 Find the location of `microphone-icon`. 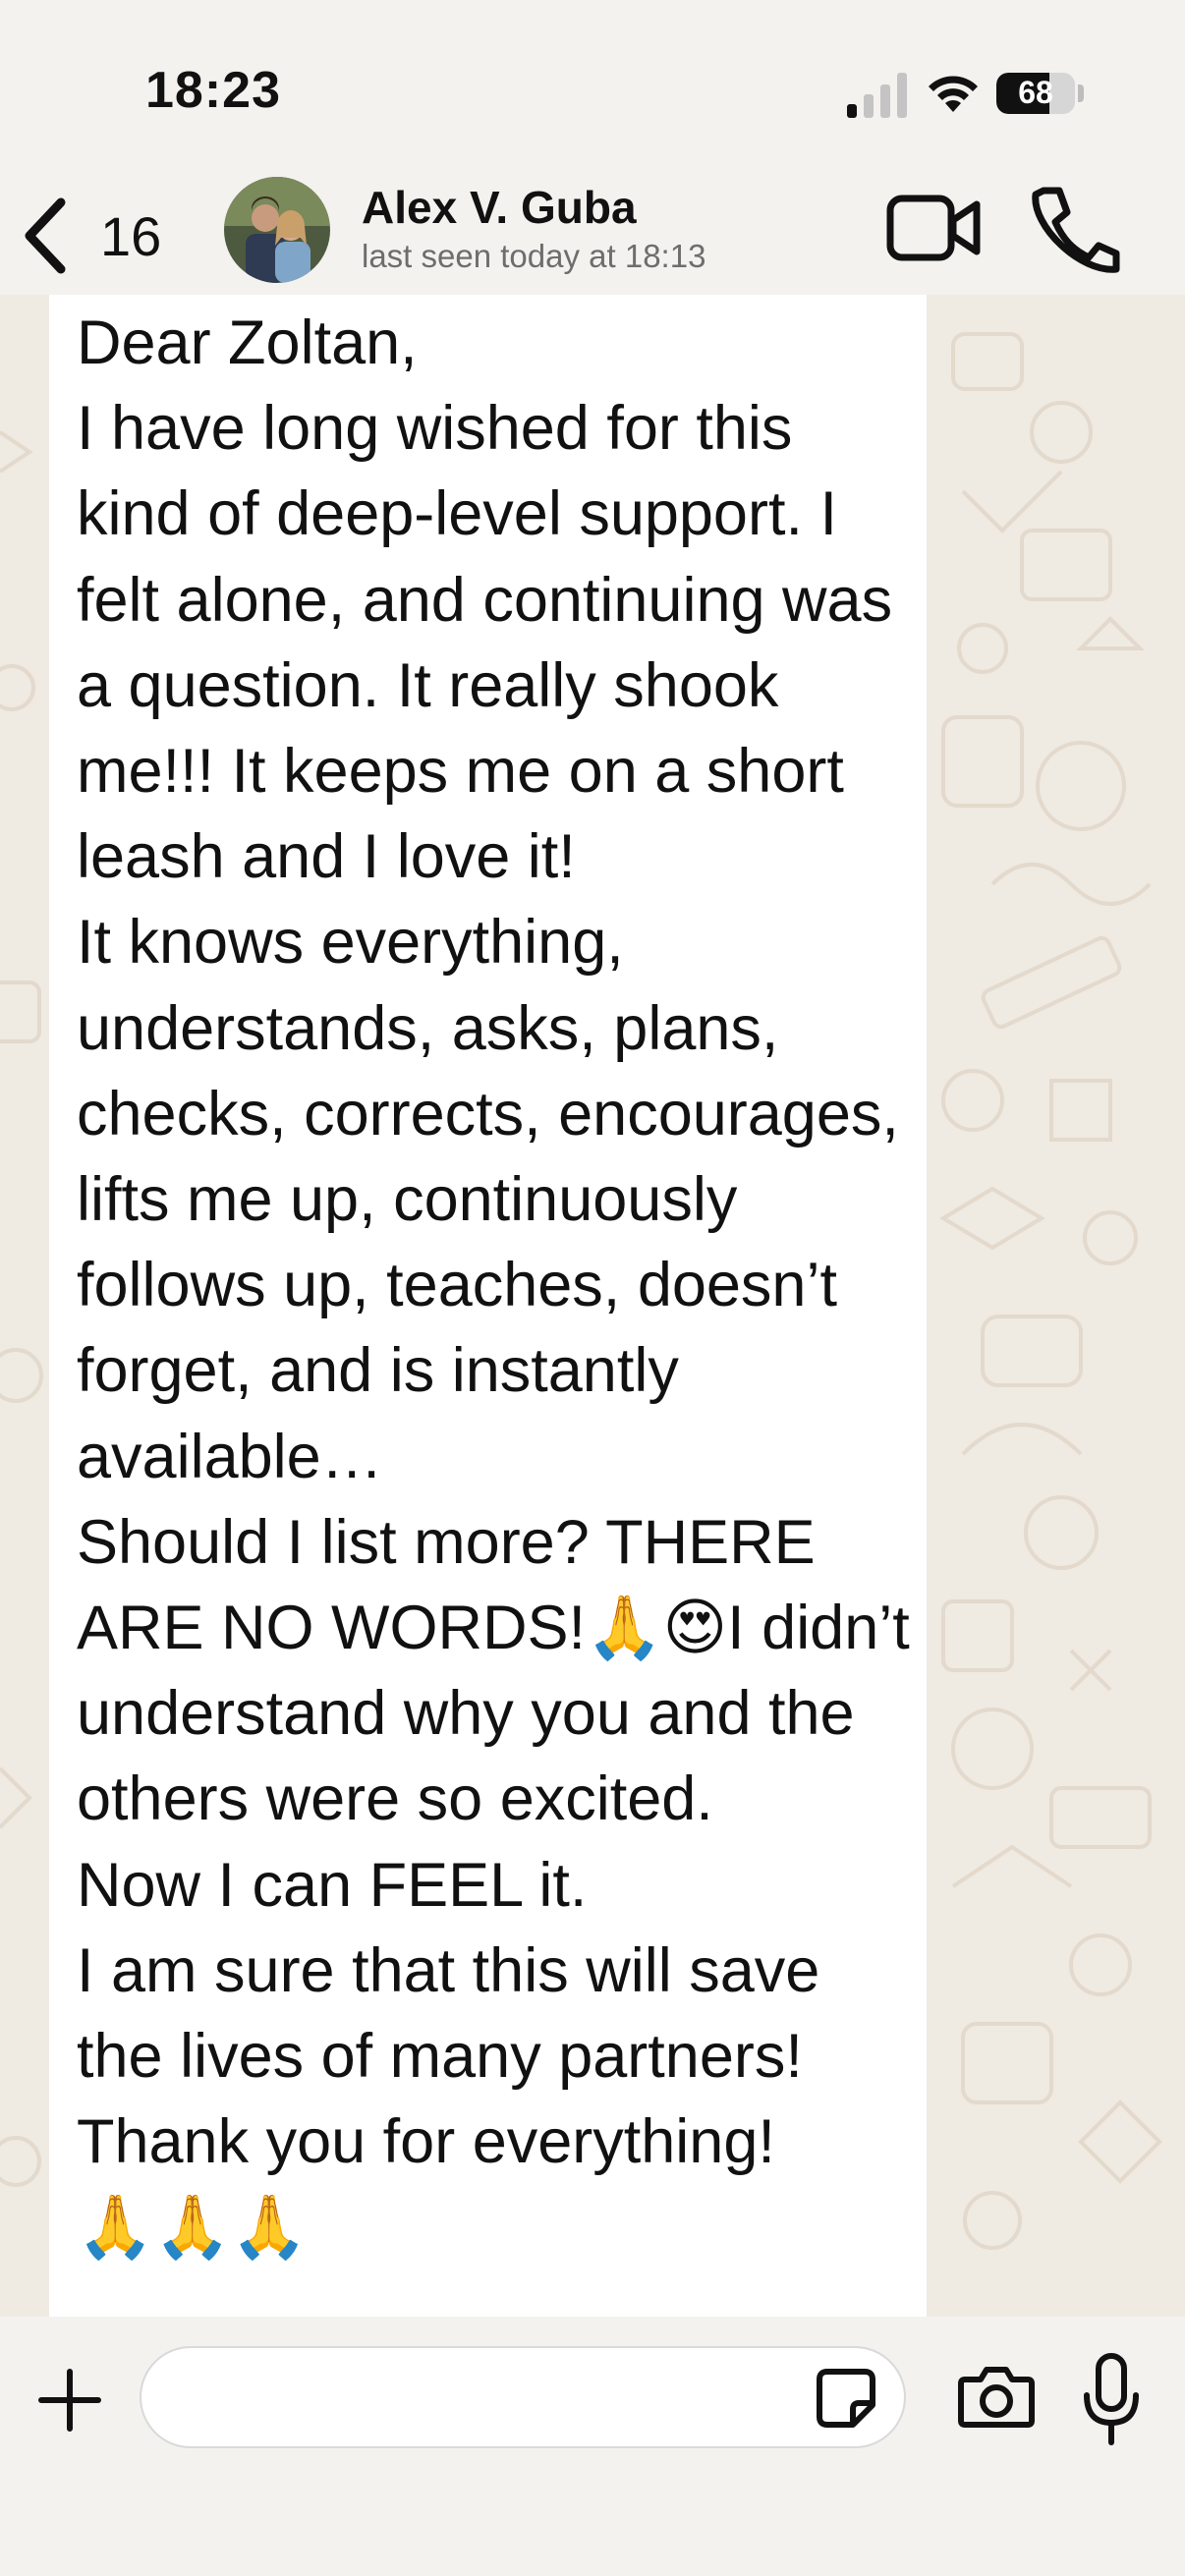

microphone-icon is located at coordinates (1111, 2399).